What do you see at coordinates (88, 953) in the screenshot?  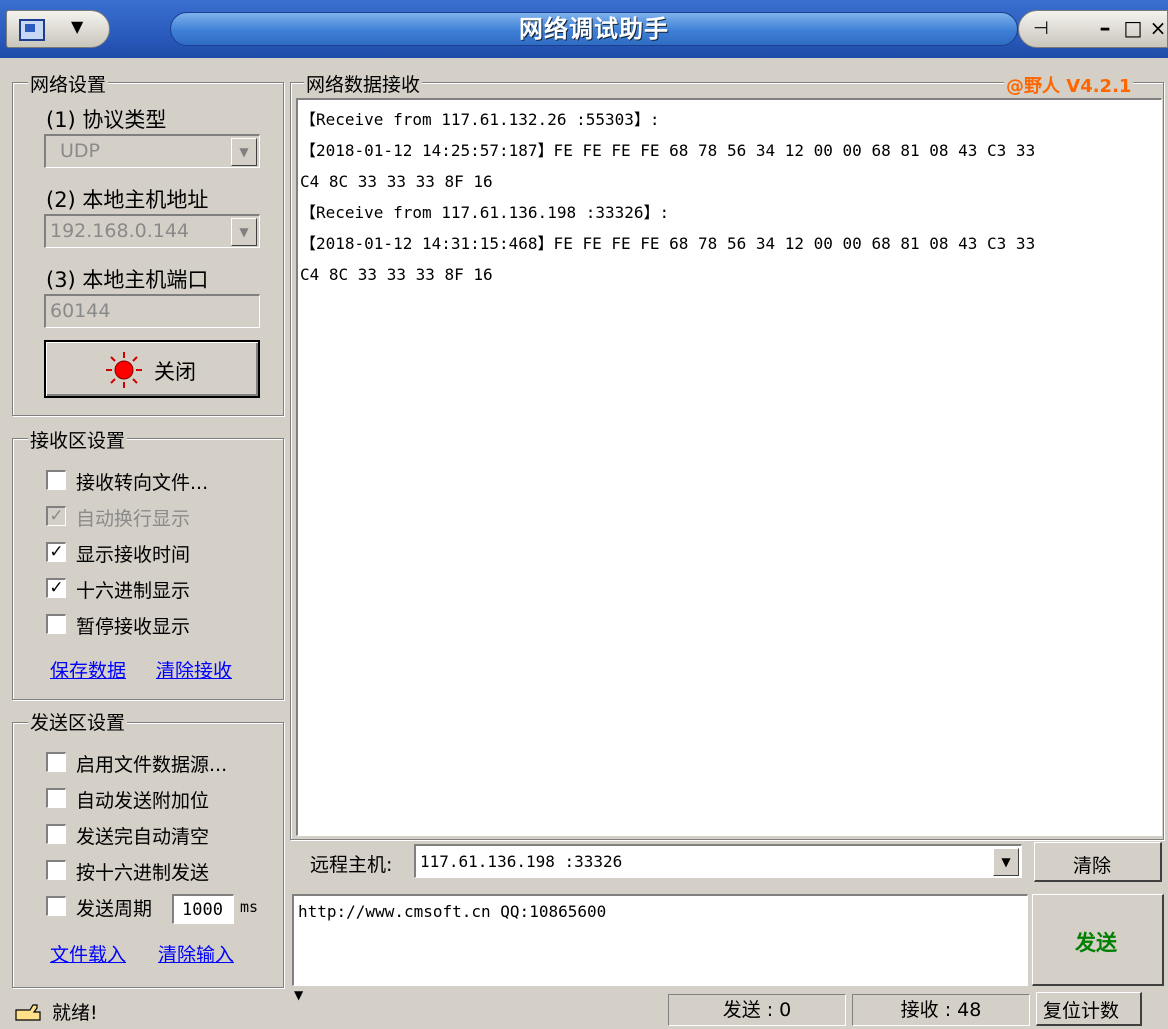 I see `load-file-link: 文件载入` at bounding box center [88, 953].